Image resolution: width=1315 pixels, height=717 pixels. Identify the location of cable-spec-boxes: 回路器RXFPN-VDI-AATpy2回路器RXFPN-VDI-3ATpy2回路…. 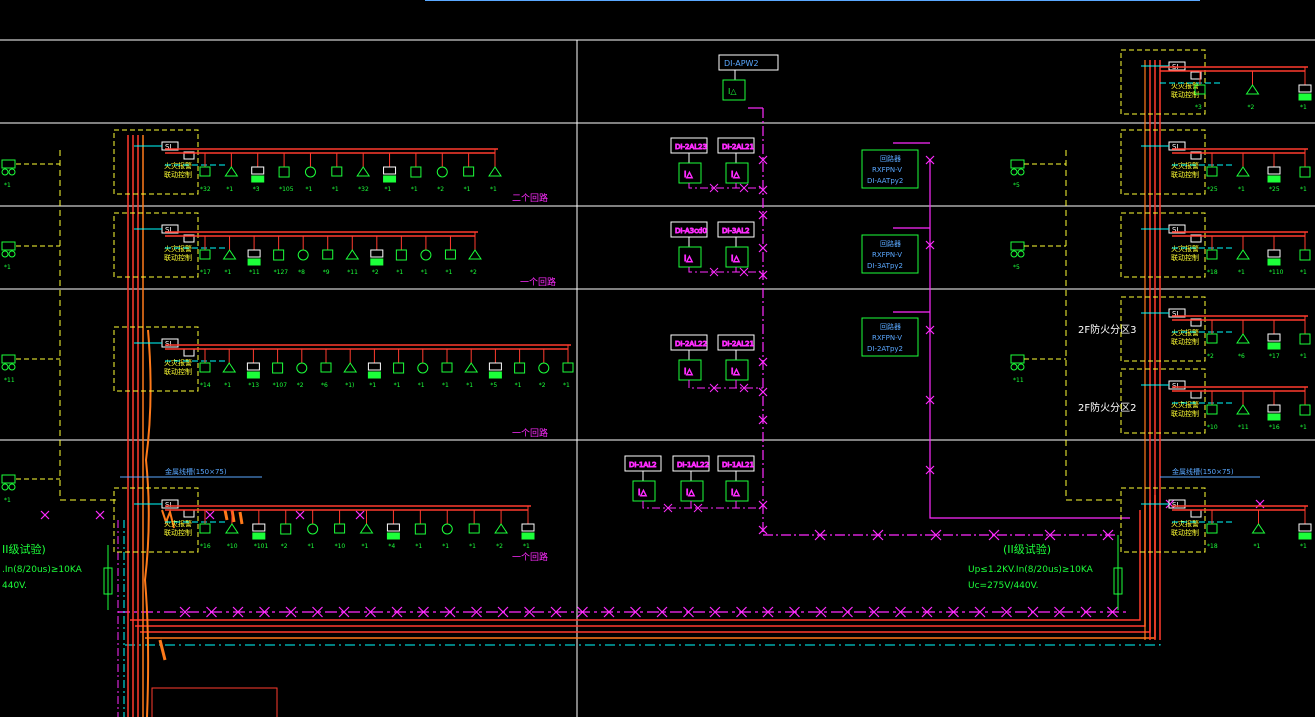
(890, 253).